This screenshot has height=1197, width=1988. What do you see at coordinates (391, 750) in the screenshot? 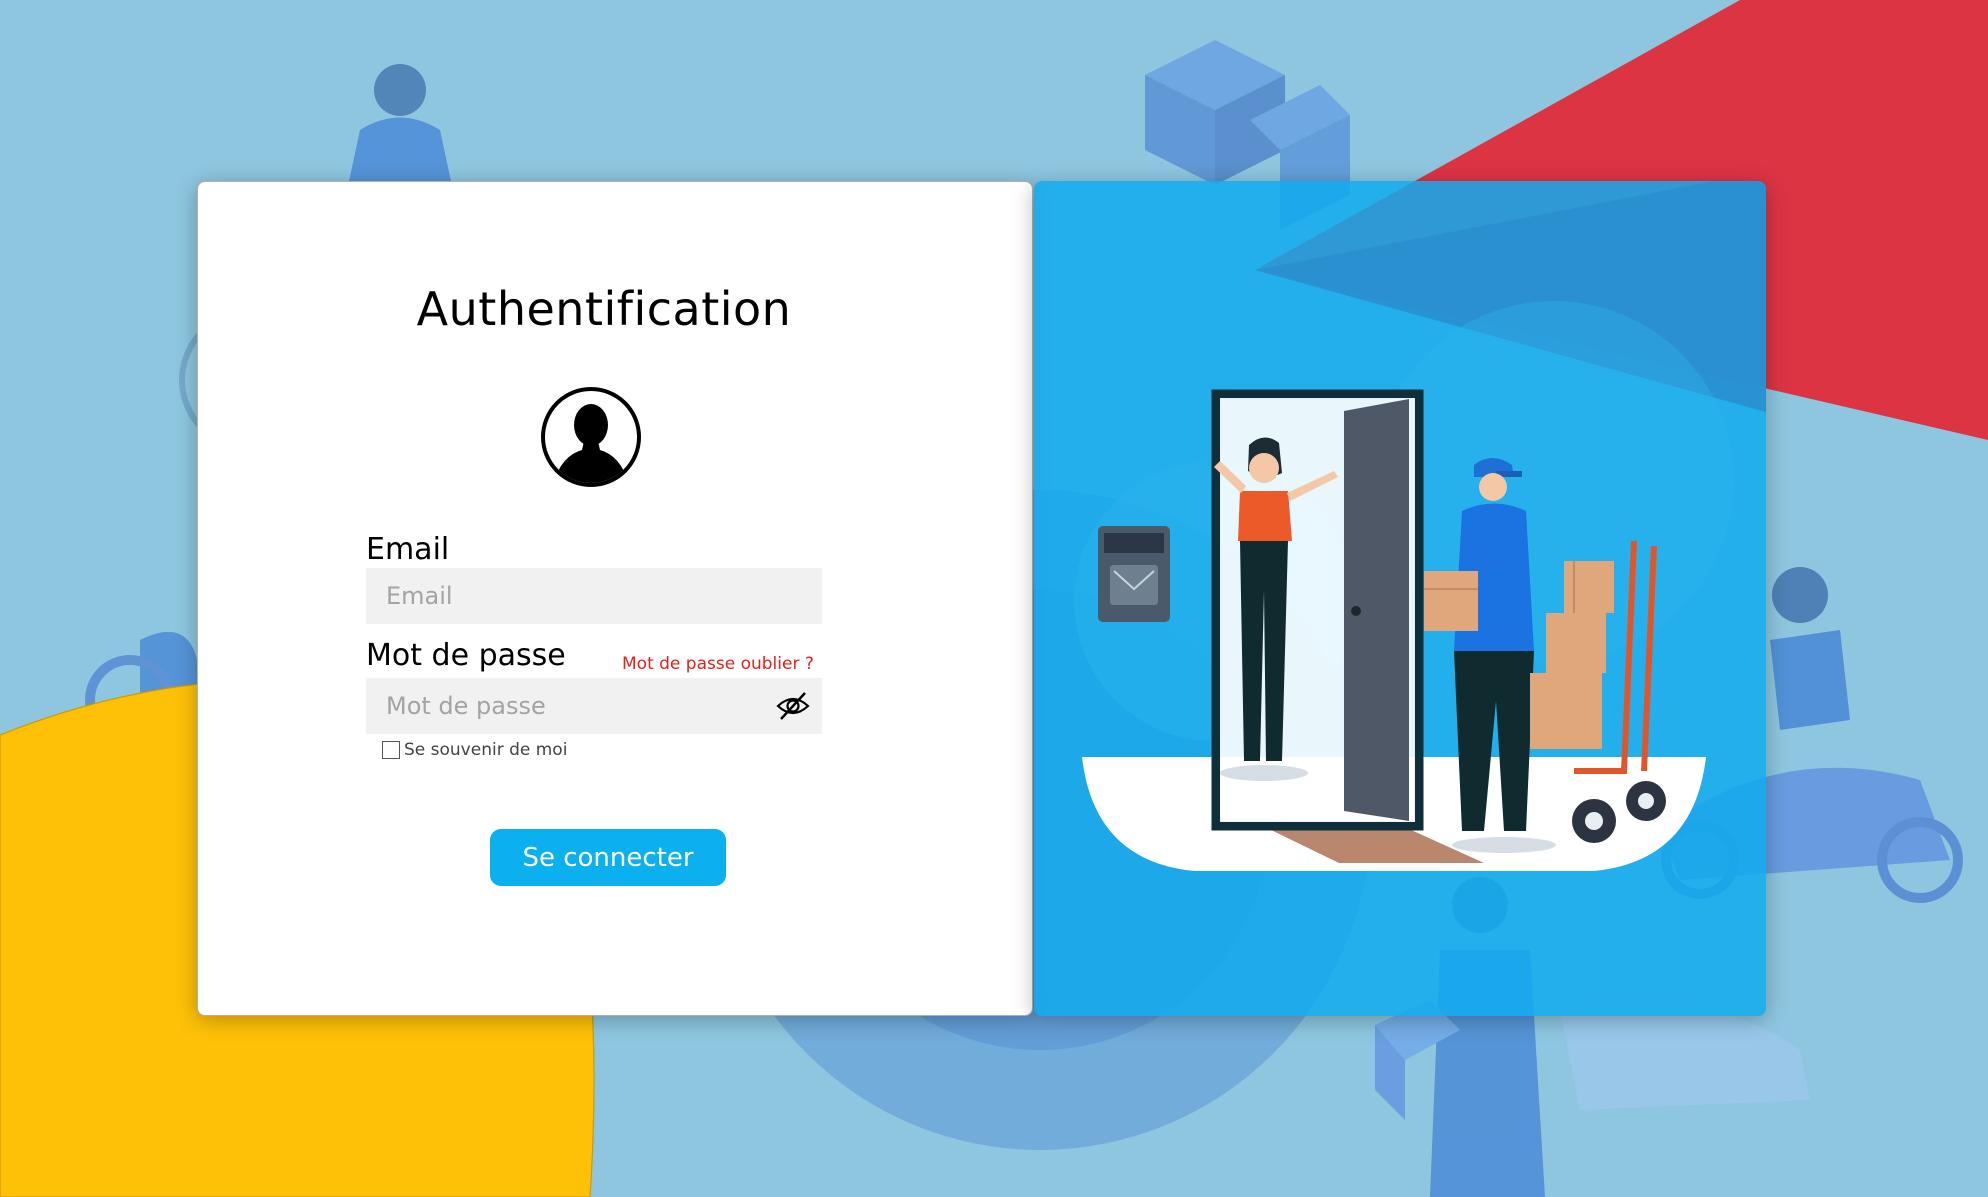
I see `remember-me-checkbox` at bounding box center [391, 750].